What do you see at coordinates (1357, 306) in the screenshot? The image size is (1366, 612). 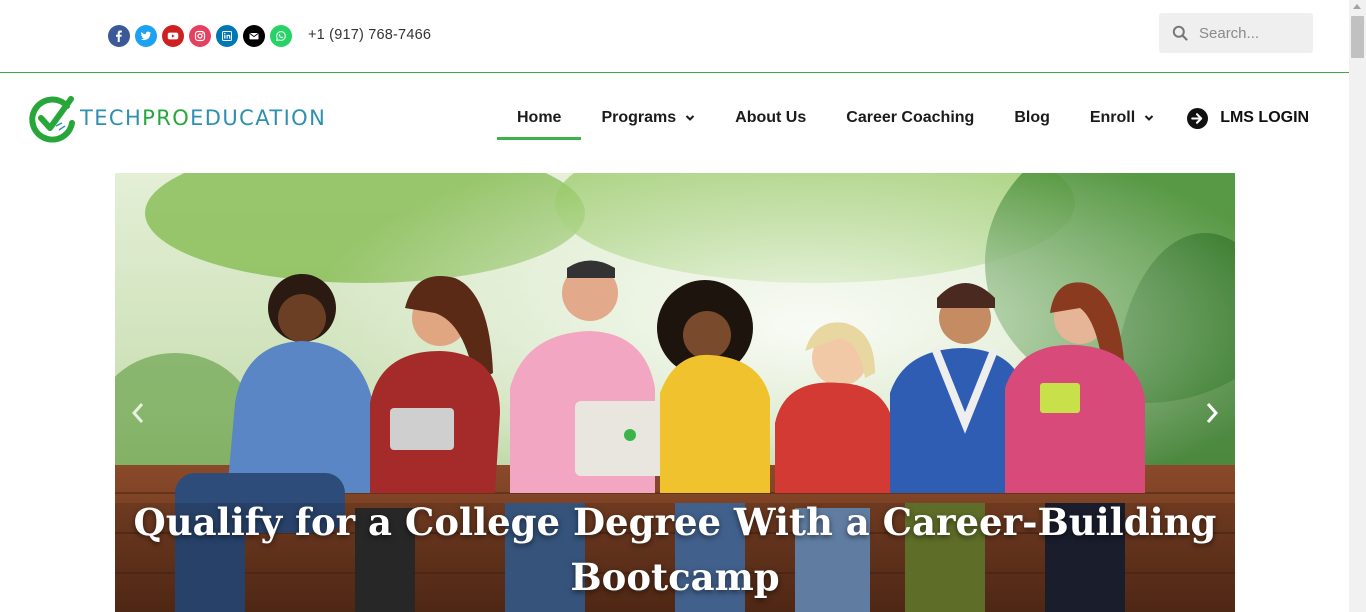 I see `page-scrollbar` at bounding box center [1357, 306].